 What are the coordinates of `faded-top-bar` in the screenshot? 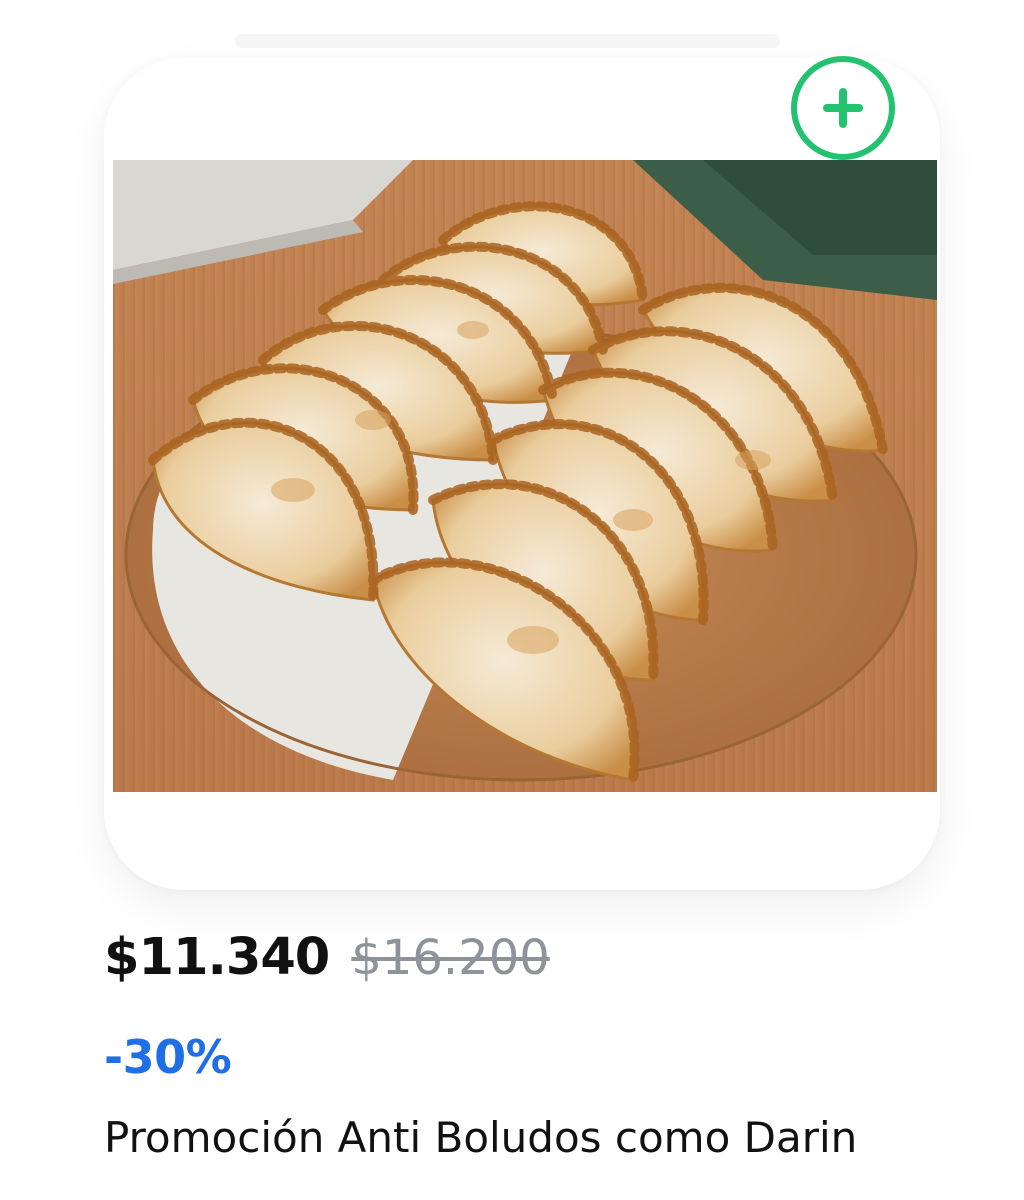 It's located at (507, 41).